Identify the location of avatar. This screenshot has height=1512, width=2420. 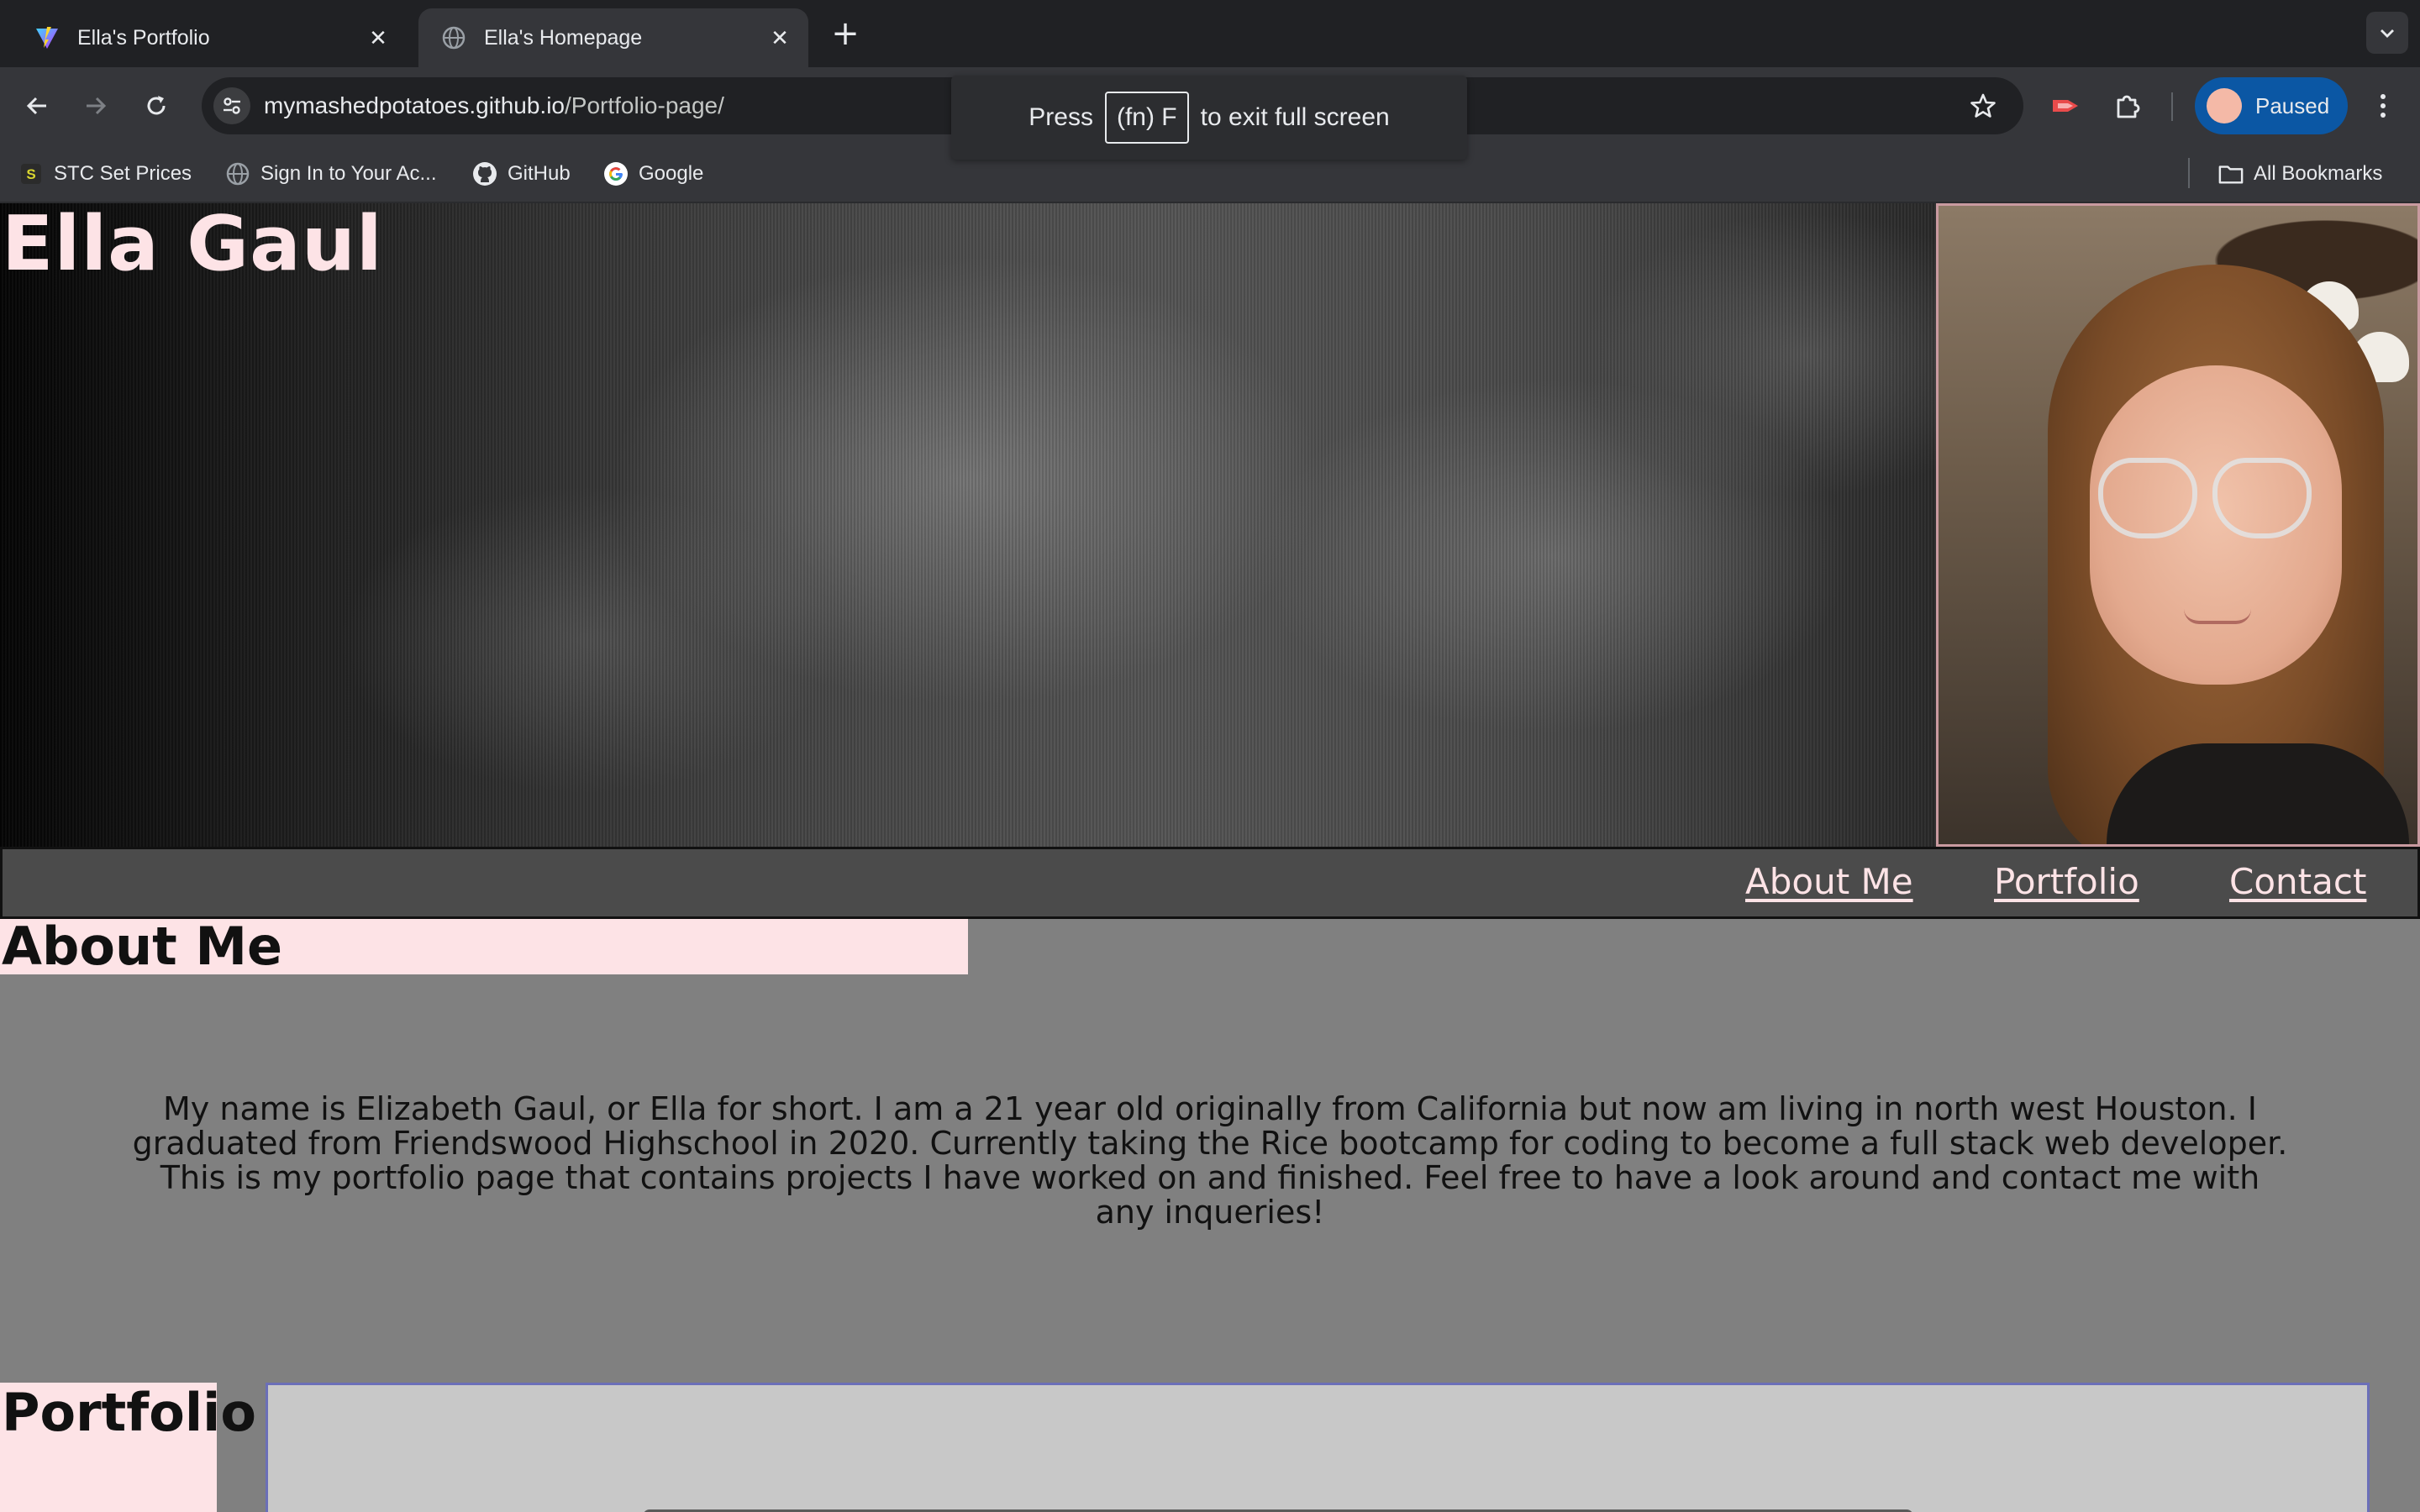
(2224, 105).